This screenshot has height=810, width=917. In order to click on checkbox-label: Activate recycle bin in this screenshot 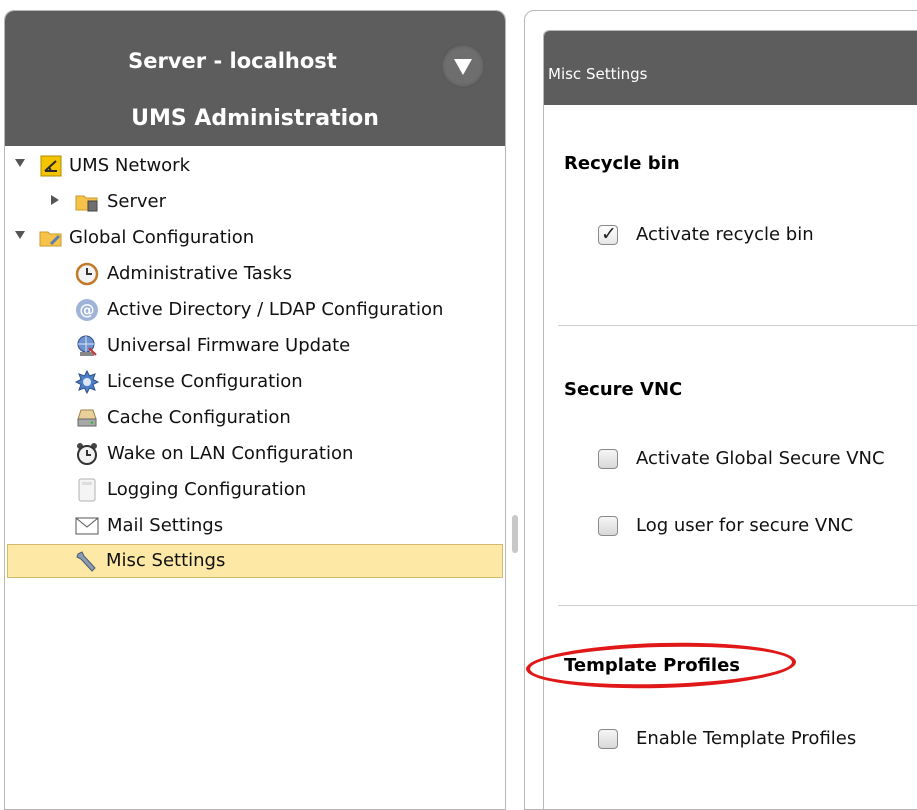, I will do `click(725, 234)`.